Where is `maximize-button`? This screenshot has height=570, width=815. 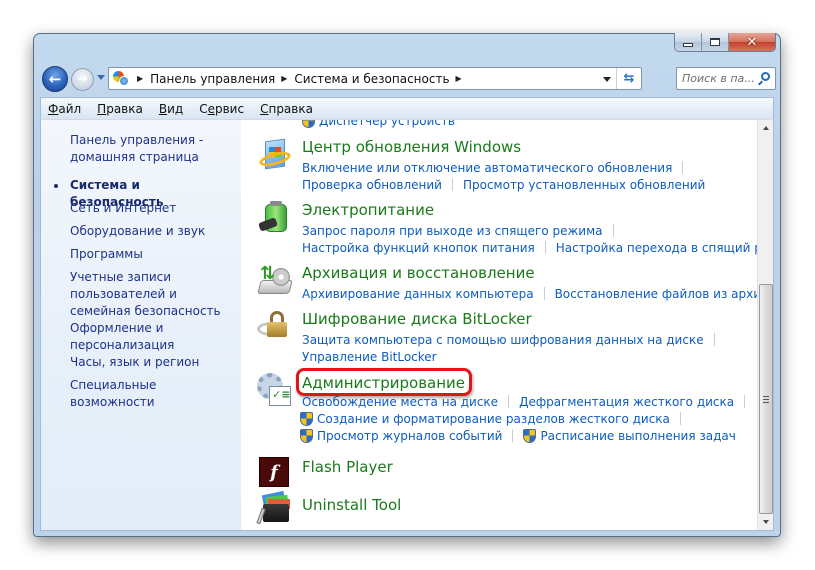 maximize-button is located at coordinates (715, 42).